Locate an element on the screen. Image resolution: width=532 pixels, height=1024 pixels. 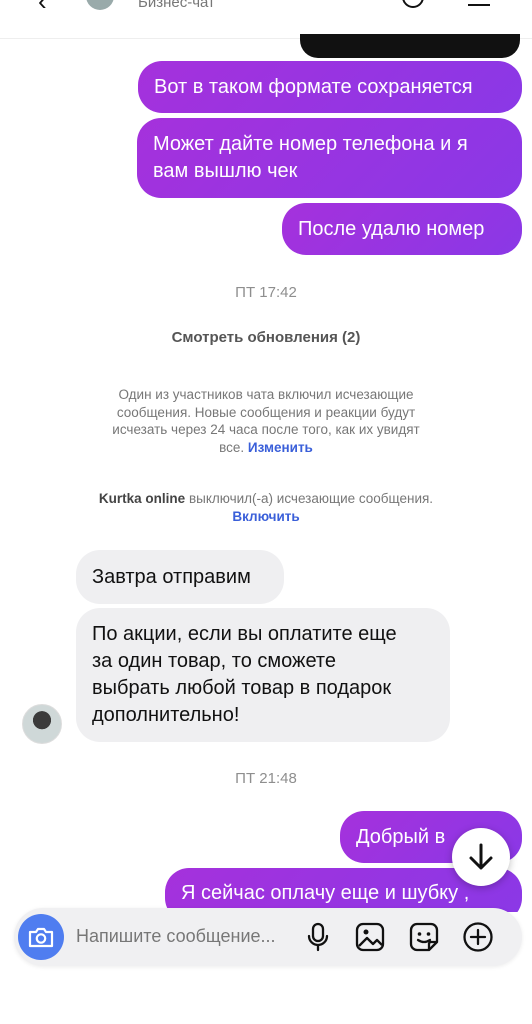
microphone-icon is located at coordinates (318, 937).